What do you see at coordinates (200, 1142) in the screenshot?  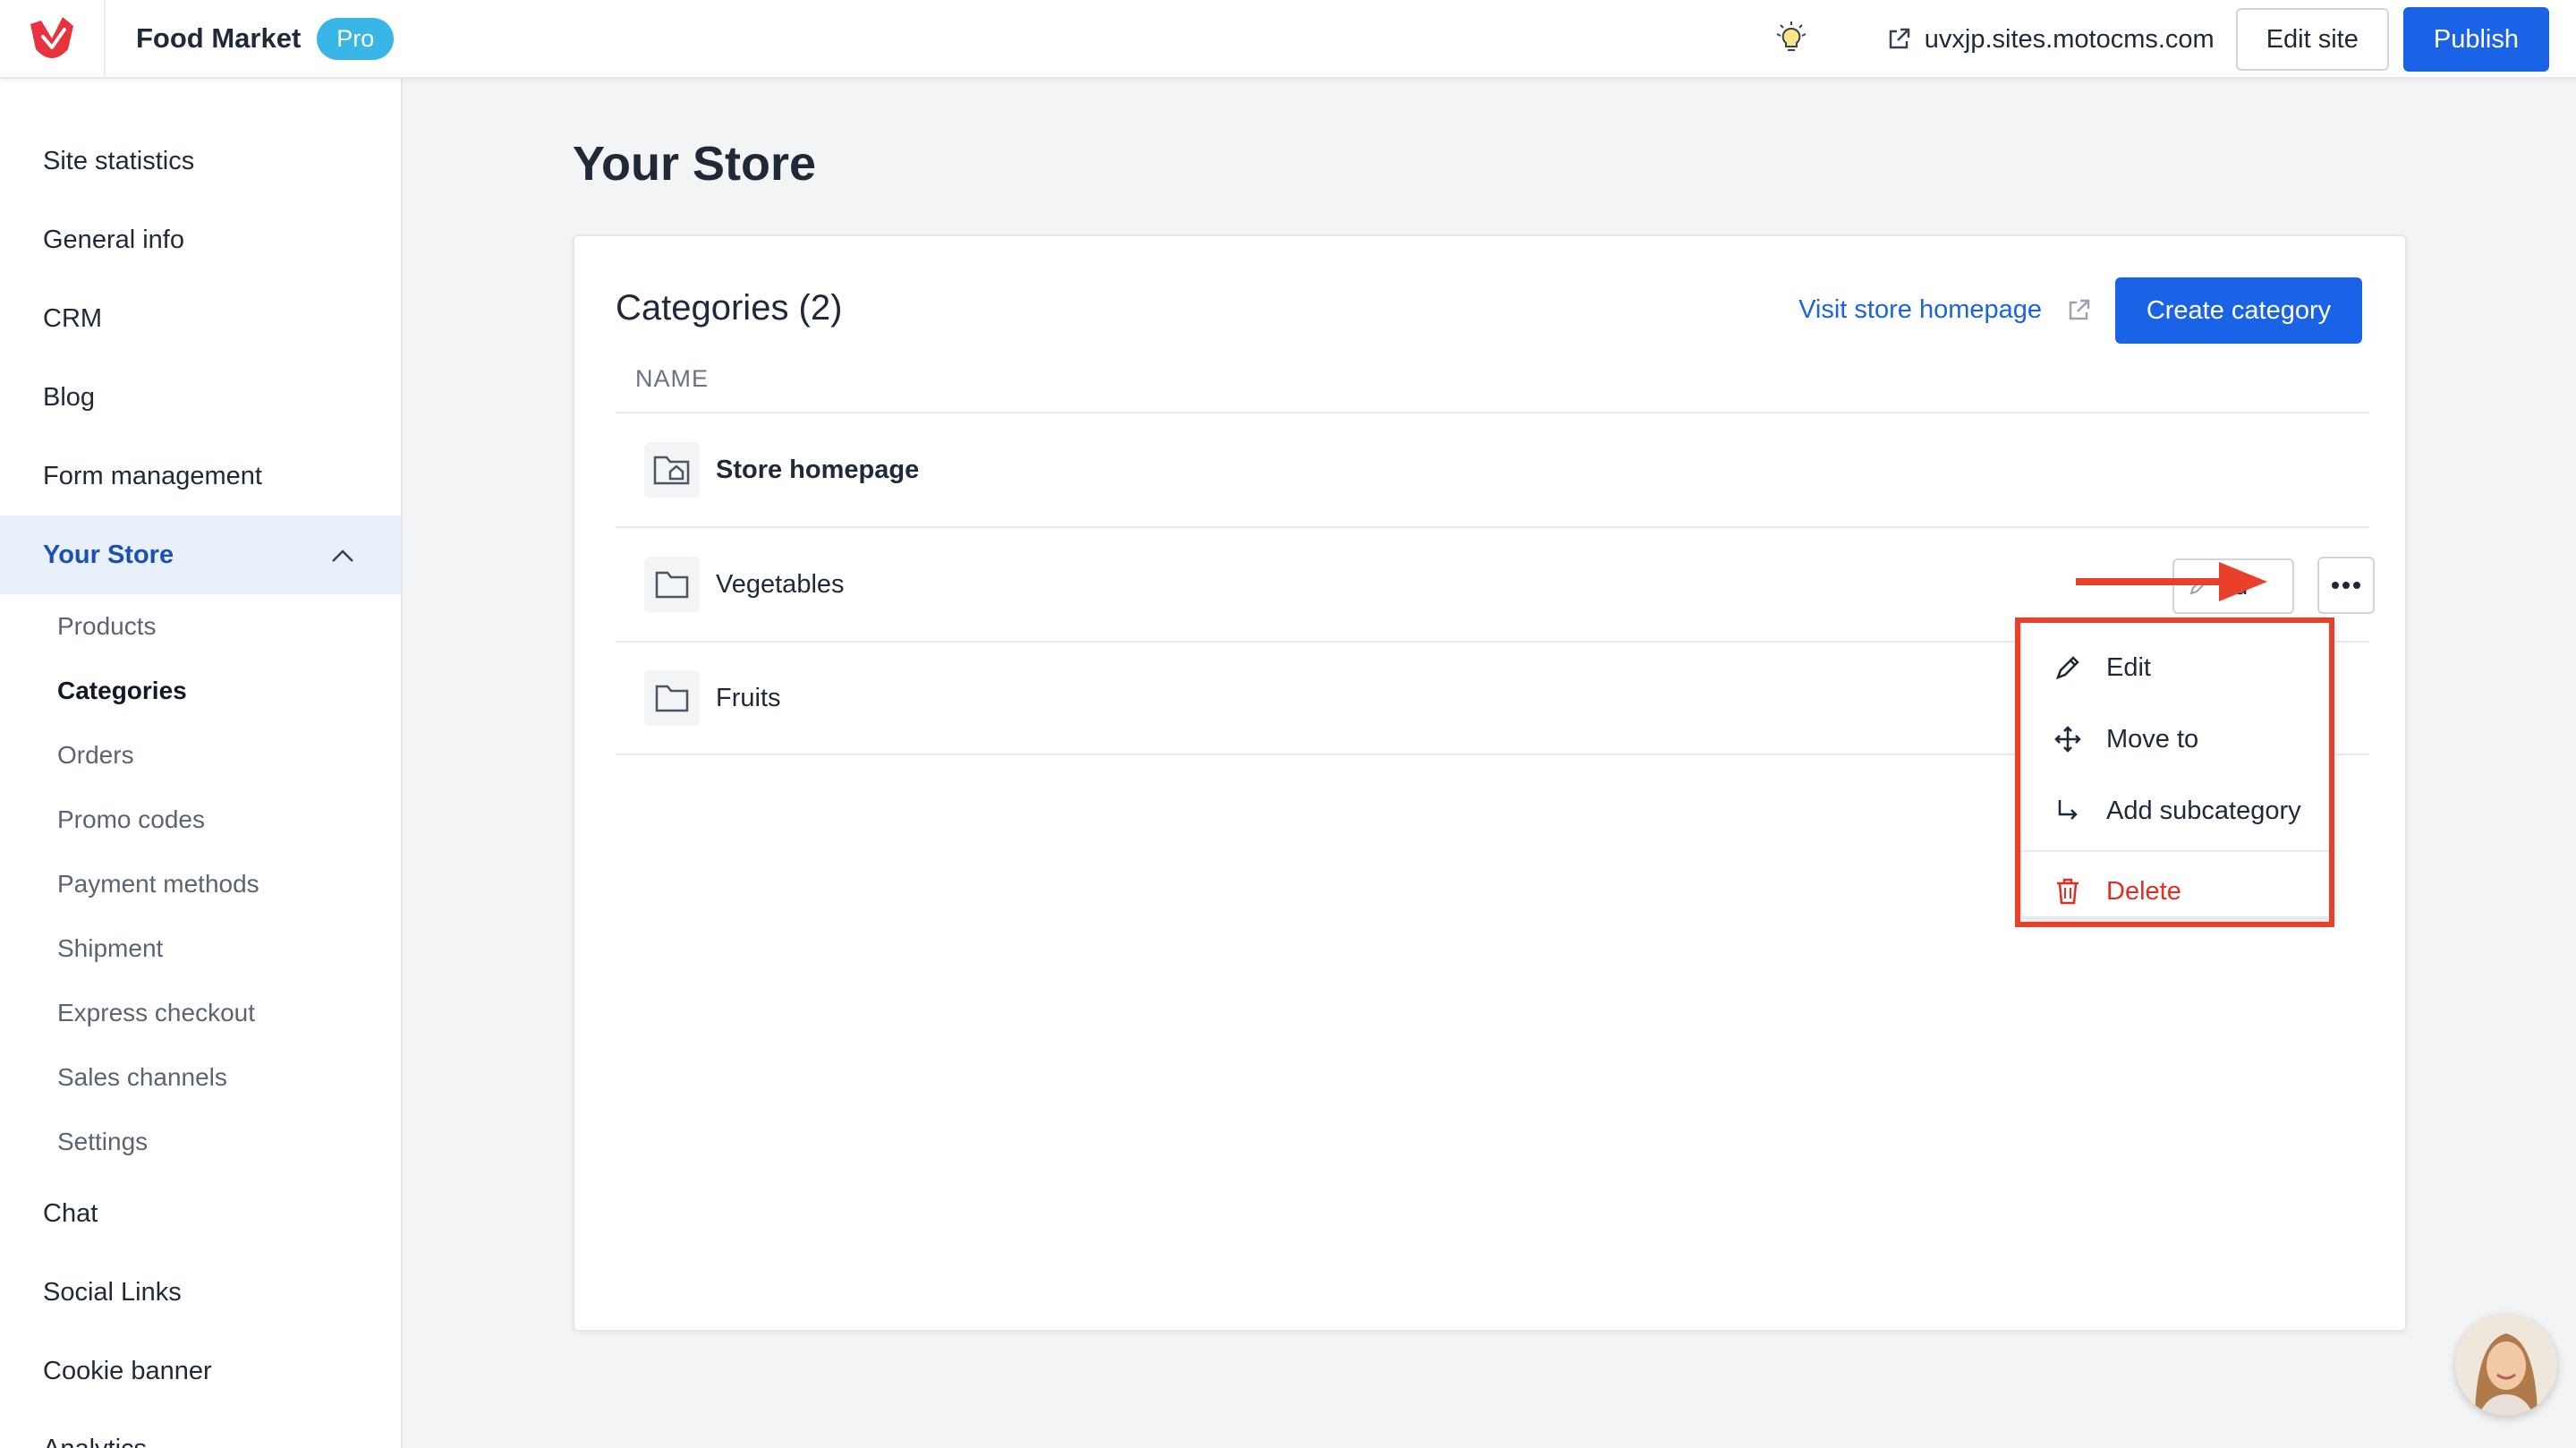 I see `sidebar-subitem-settings: Settings` at bounding box center [200, 1142].